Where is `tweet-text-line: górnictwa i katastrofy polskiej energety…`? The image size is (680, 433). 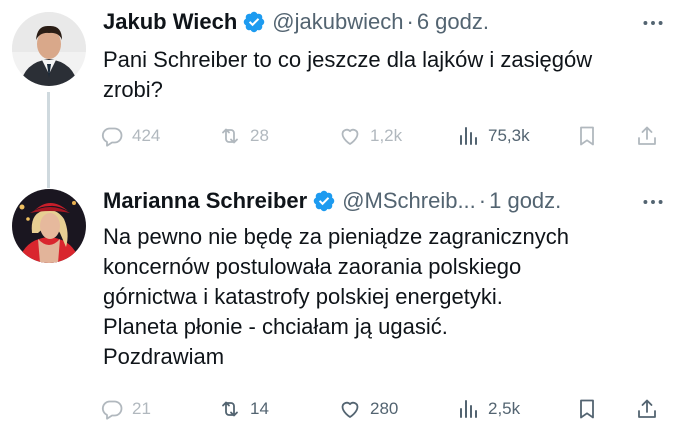 tweet-text-line: górnictwa i katastrofy polskiej energety… is located at coordinates (303, 296).